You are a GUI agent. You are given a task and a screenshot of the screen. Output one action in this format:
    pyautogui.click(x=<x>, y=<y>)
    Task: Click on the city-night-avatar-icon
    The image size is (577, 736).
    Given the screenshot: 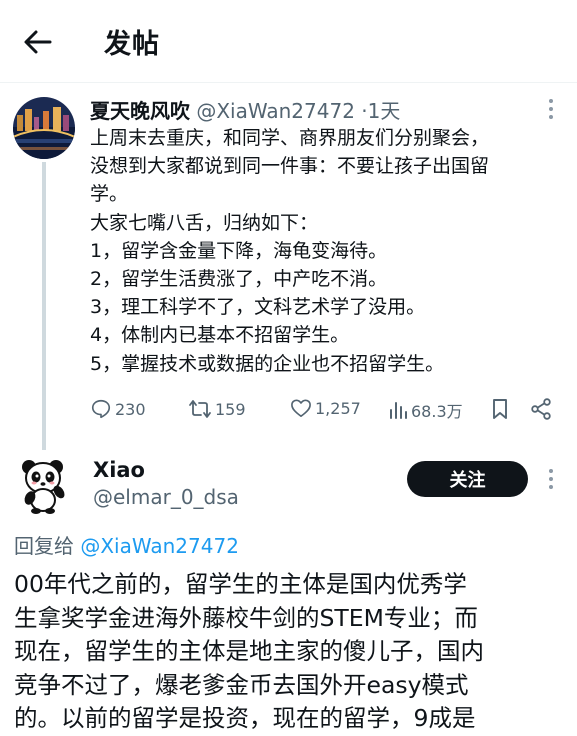 What is the action you would take?
    pyautogui.click(x=44, y=128)
    